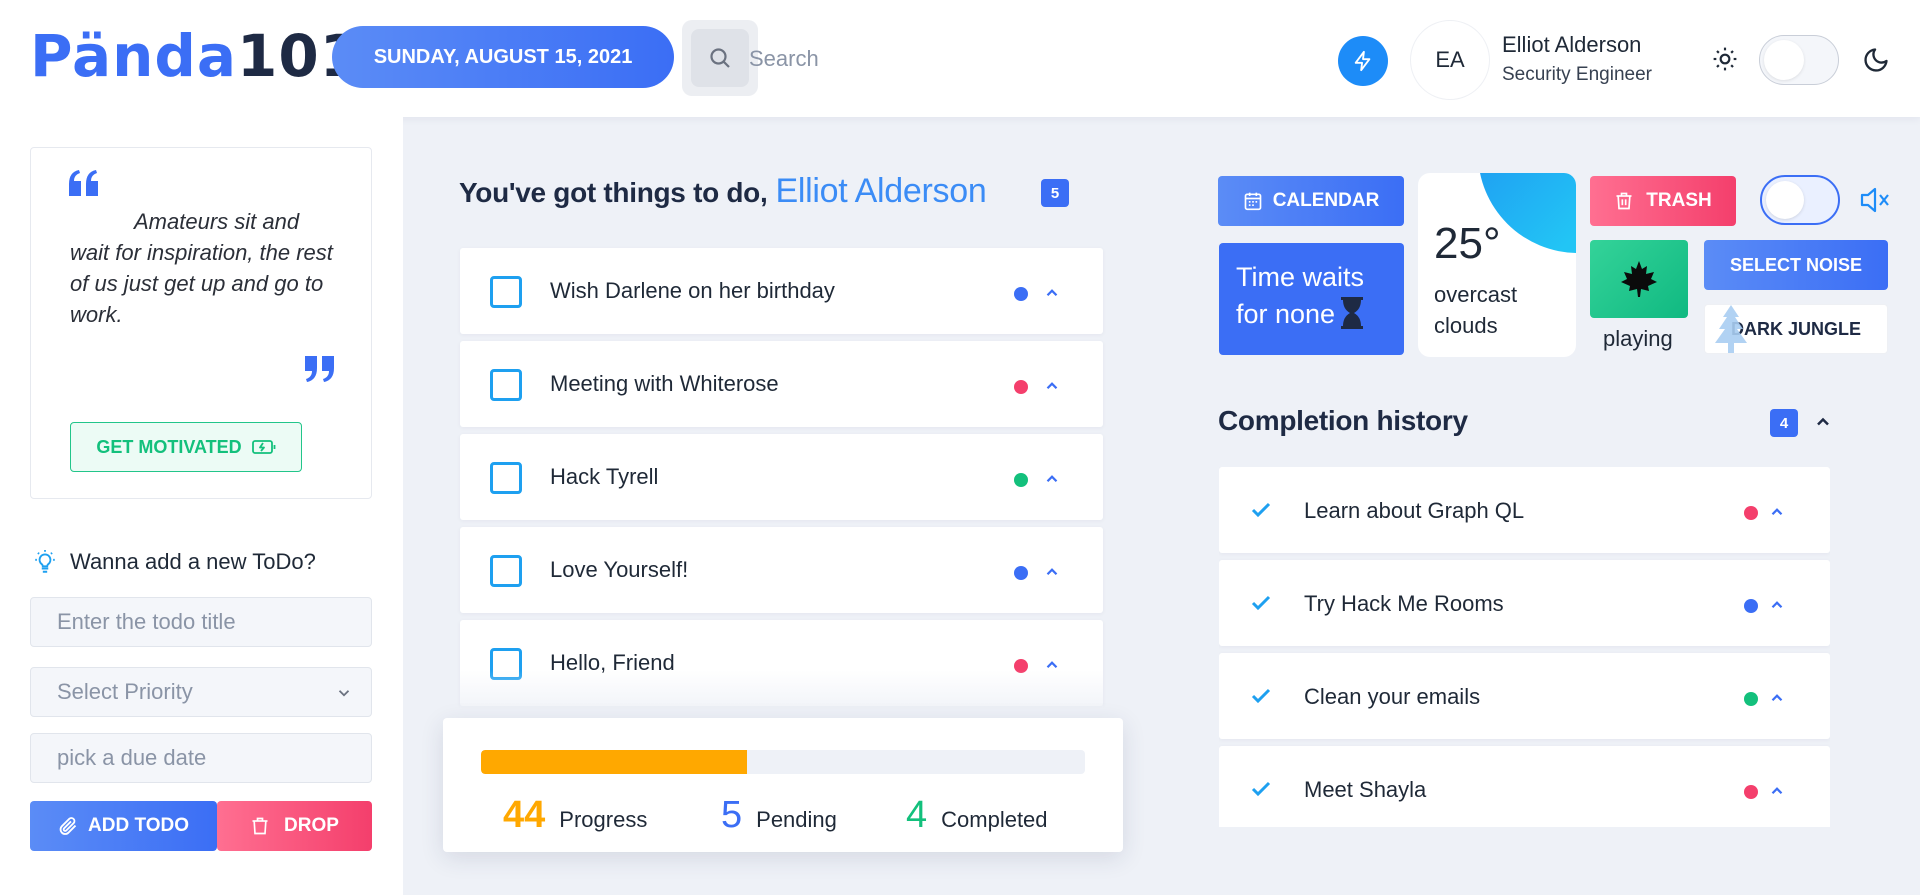 Image resolution: width=1920 pixels, height=895 pixels. Describe the element at coordinates (1476, 310) in the screenshot. I see `weather-description: overcast clouds` at that location.